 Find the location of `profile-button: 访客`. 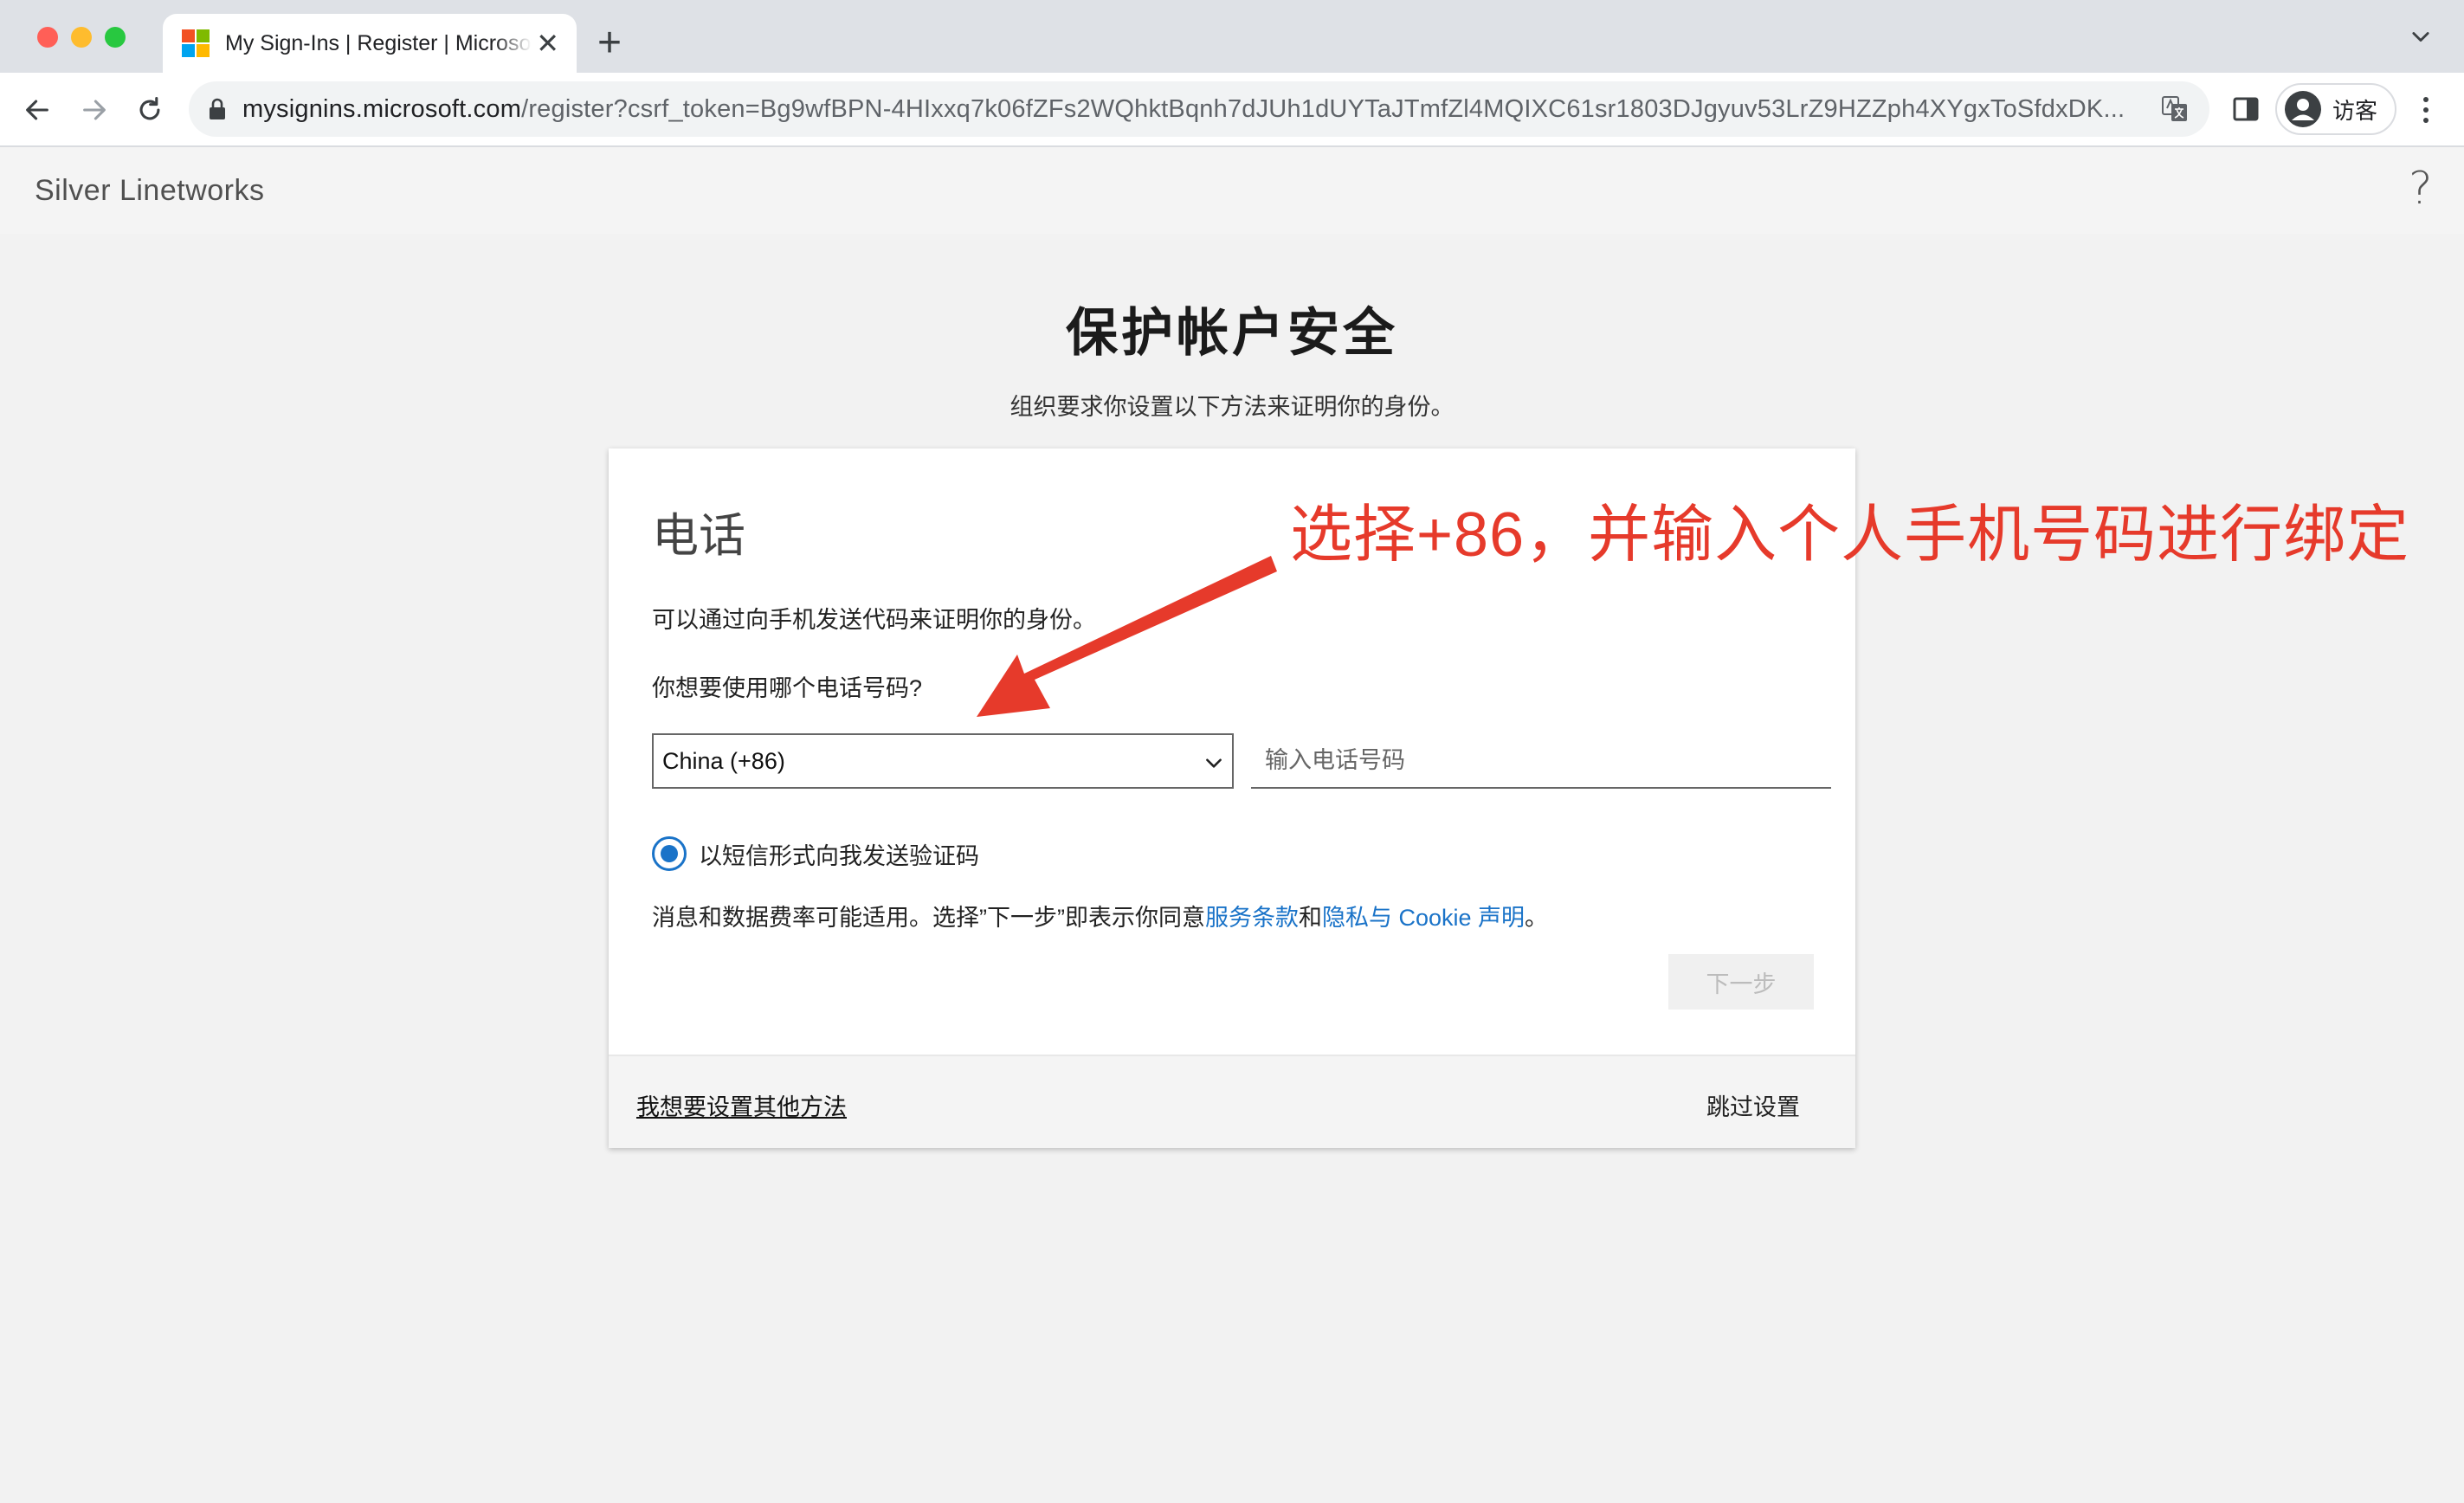

profile-button: 访客 is located at coordinates (2335, 109).